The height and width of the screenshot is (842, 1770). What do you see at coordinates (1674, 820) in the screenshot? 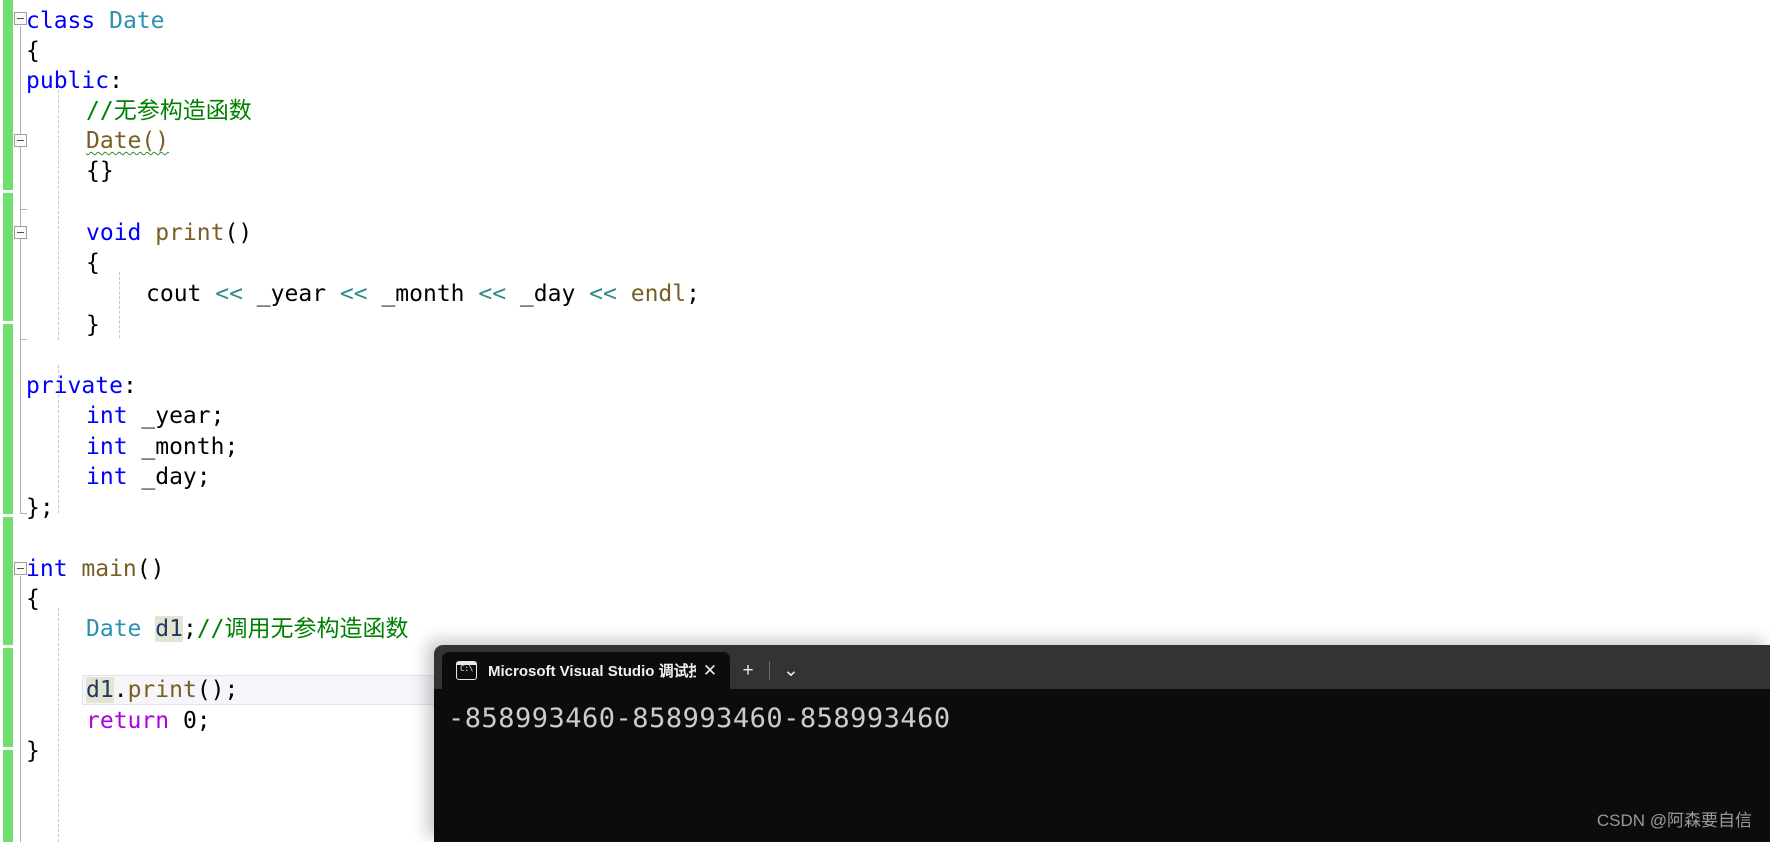
I see `csdn-watermark: CSDN @阿森要自信` at bounding box center [1674, 820].